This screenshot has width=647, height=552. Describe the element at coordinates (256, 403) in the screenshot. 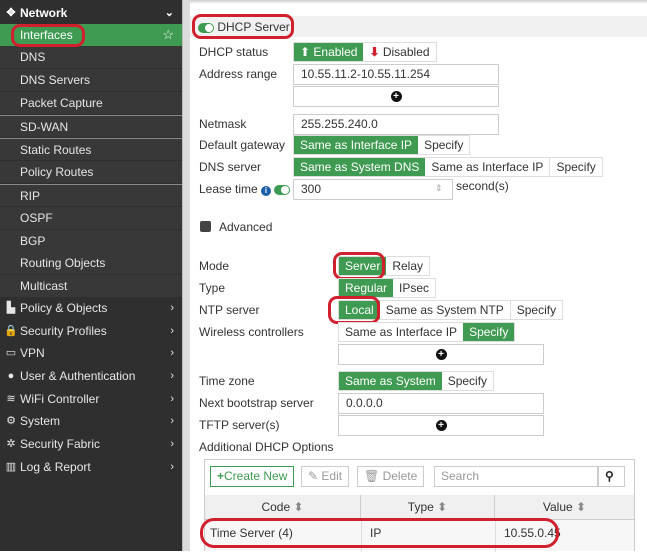

I see `bootstrap-label: Next bootstrap server` at that location.